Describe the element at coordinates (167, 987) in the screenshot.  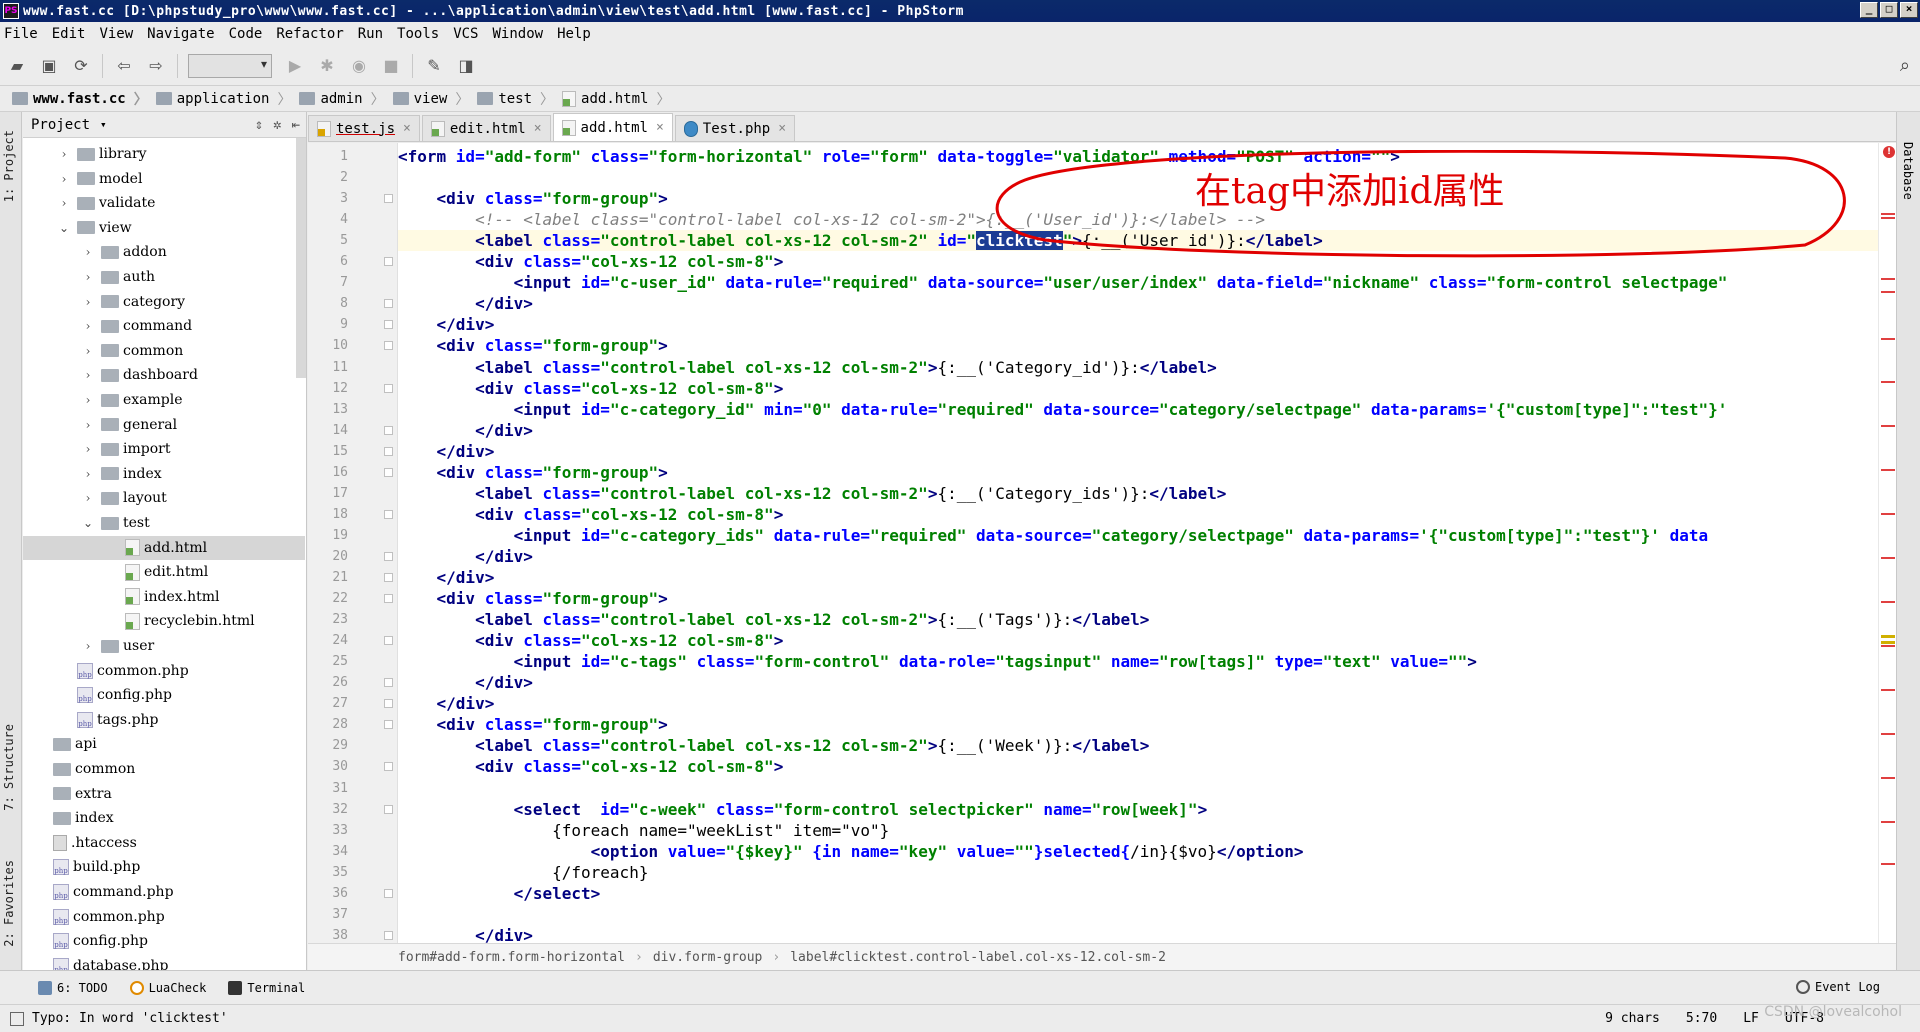
I see `luacheck-tool-button: LuaCheck` at that location.